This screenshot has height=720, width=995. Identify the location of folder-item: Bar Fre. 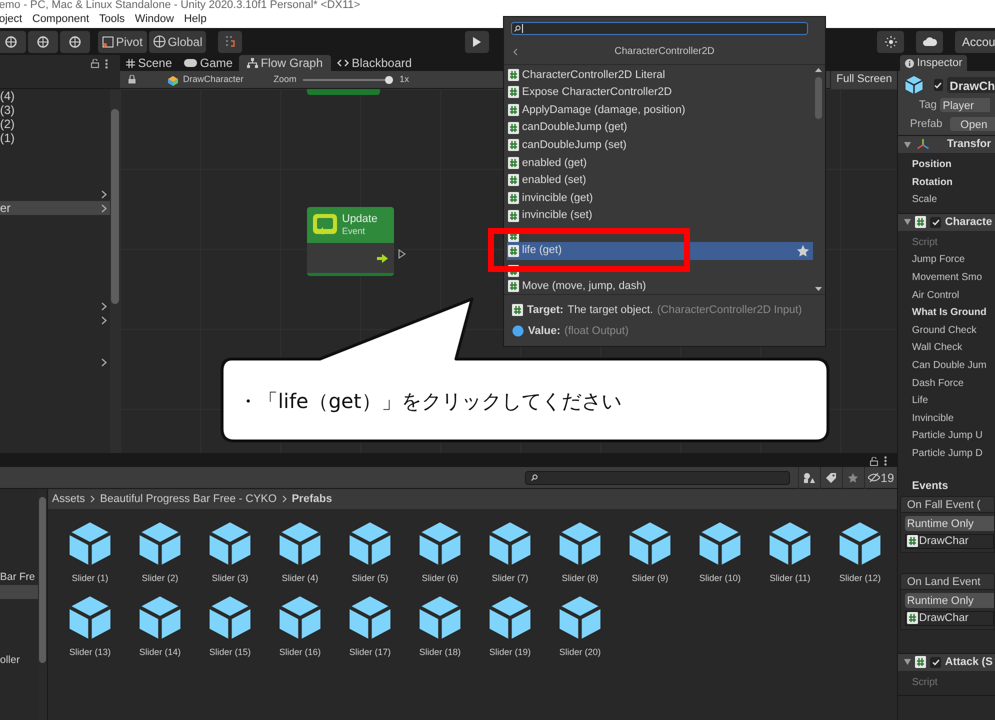
(19, 578).